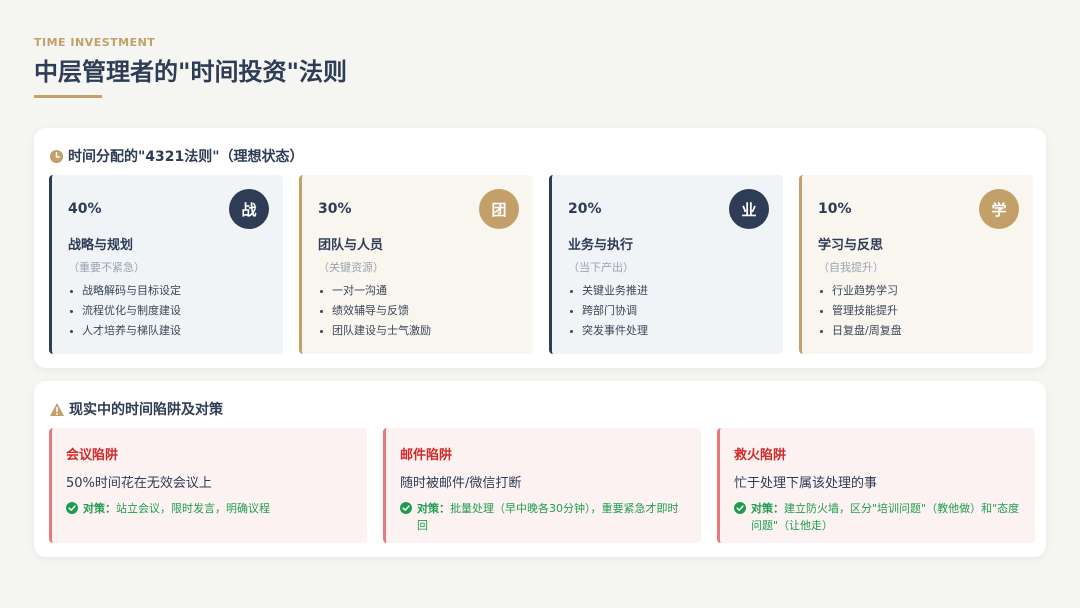 Image resolution: width=1080 pixels, height=608 pixels. I want to click on card-list: 战略解码与目标设定 流程优化与制度建设 人才培养与梯队建设, so click(167, 311).